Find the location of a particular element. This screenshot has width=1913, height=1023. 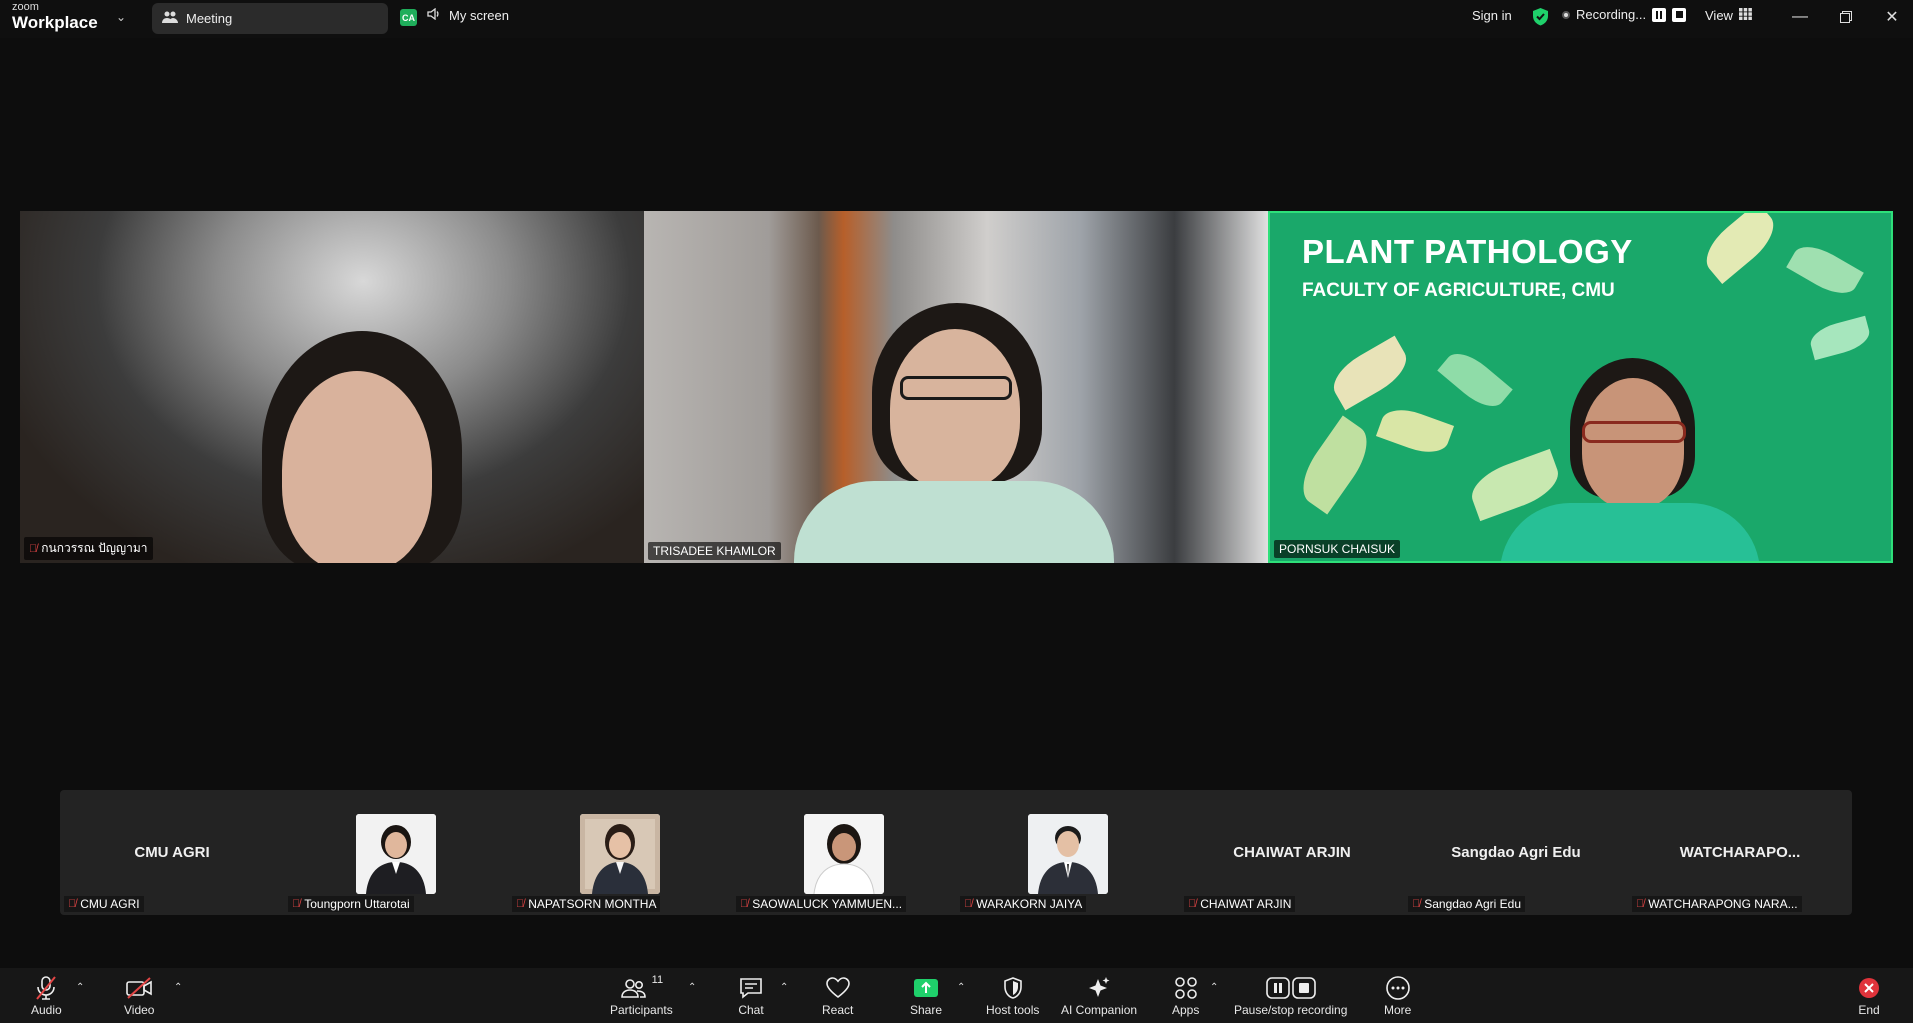

apps-icon is located at coordinates (1186, 988).